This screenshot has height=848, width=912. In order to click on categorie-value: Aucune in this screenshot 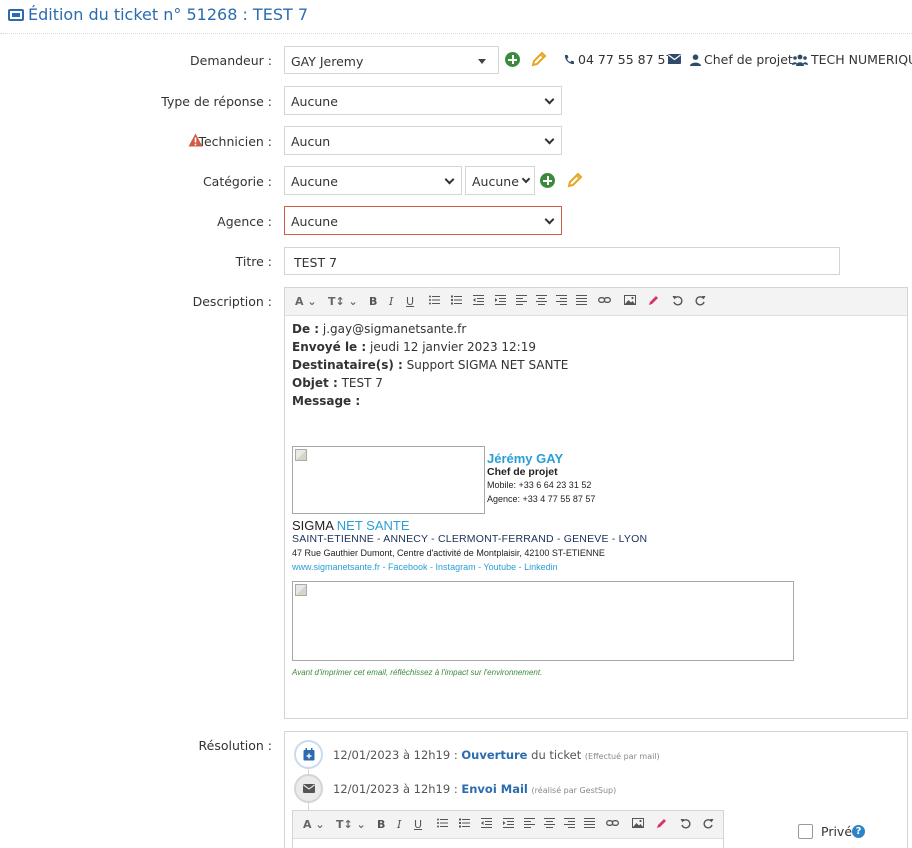, I will do `click(314, 181)`.